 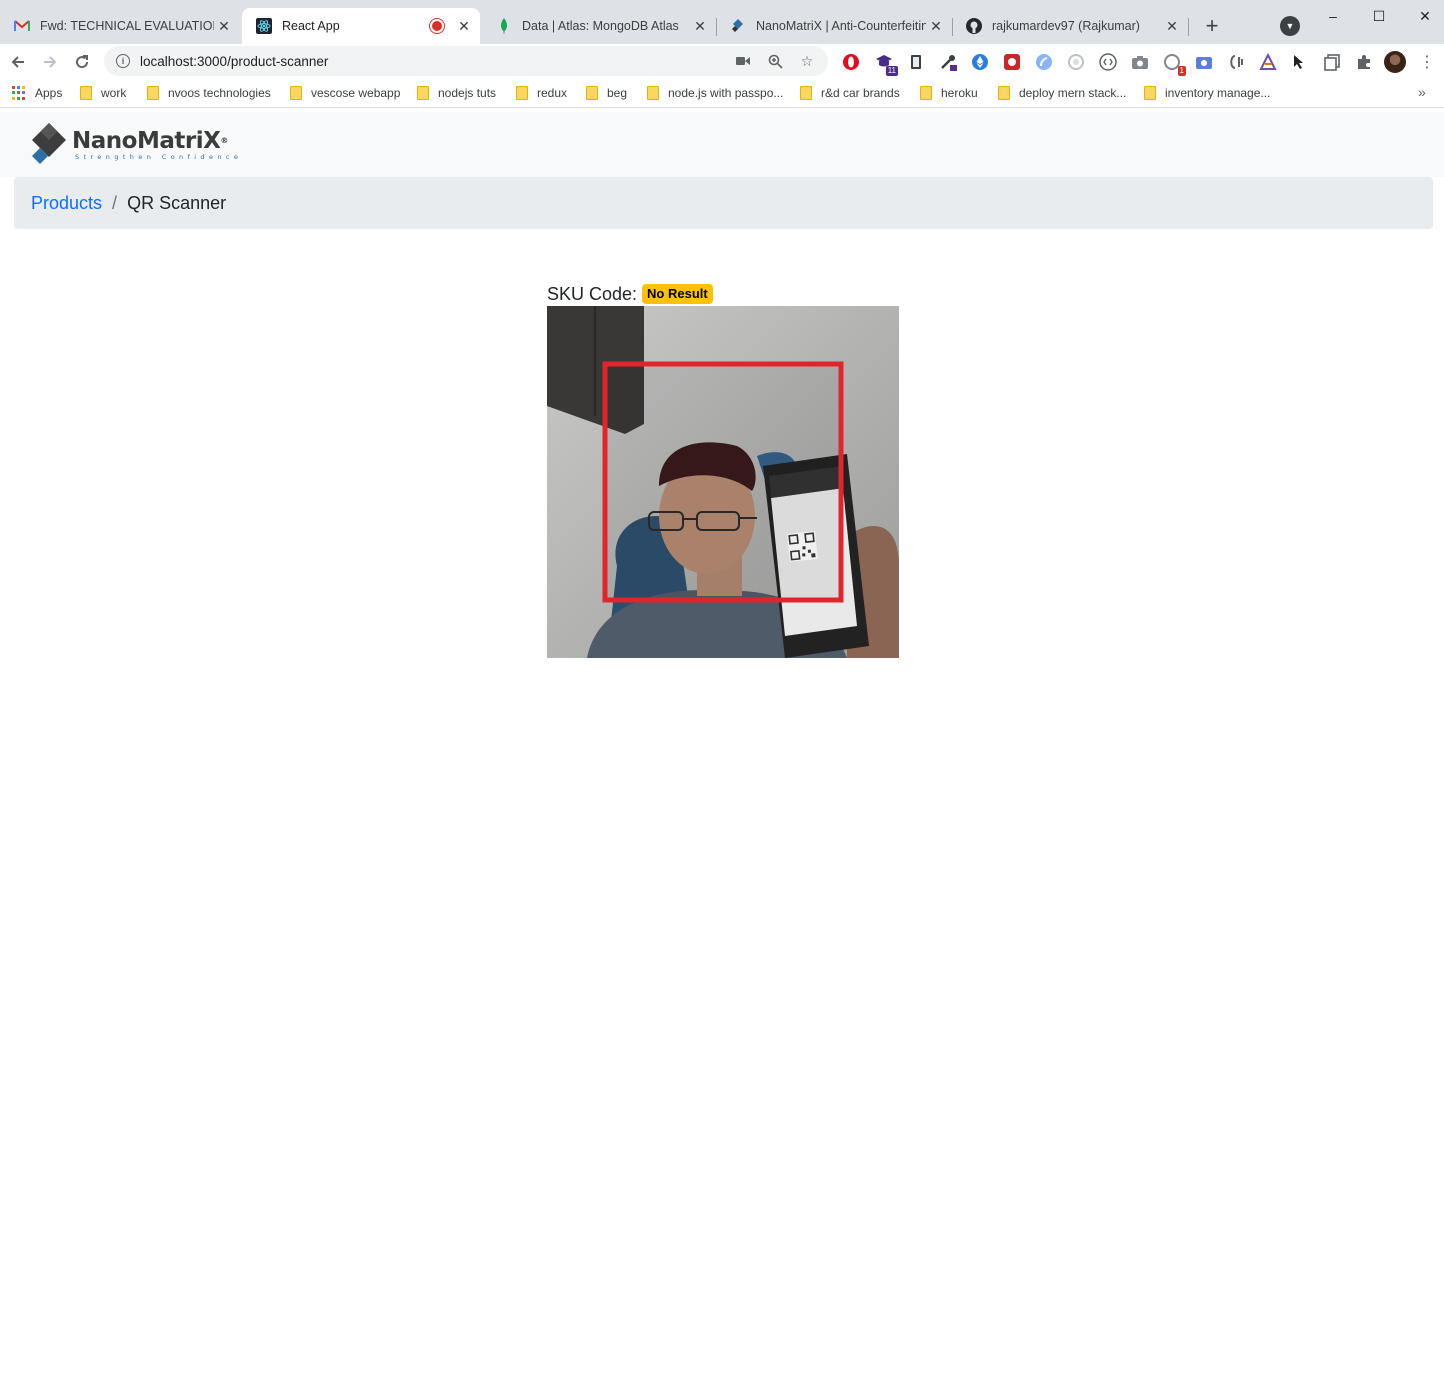 I want to click on bookmark-folder-work: work, so click(x=103, y=93).